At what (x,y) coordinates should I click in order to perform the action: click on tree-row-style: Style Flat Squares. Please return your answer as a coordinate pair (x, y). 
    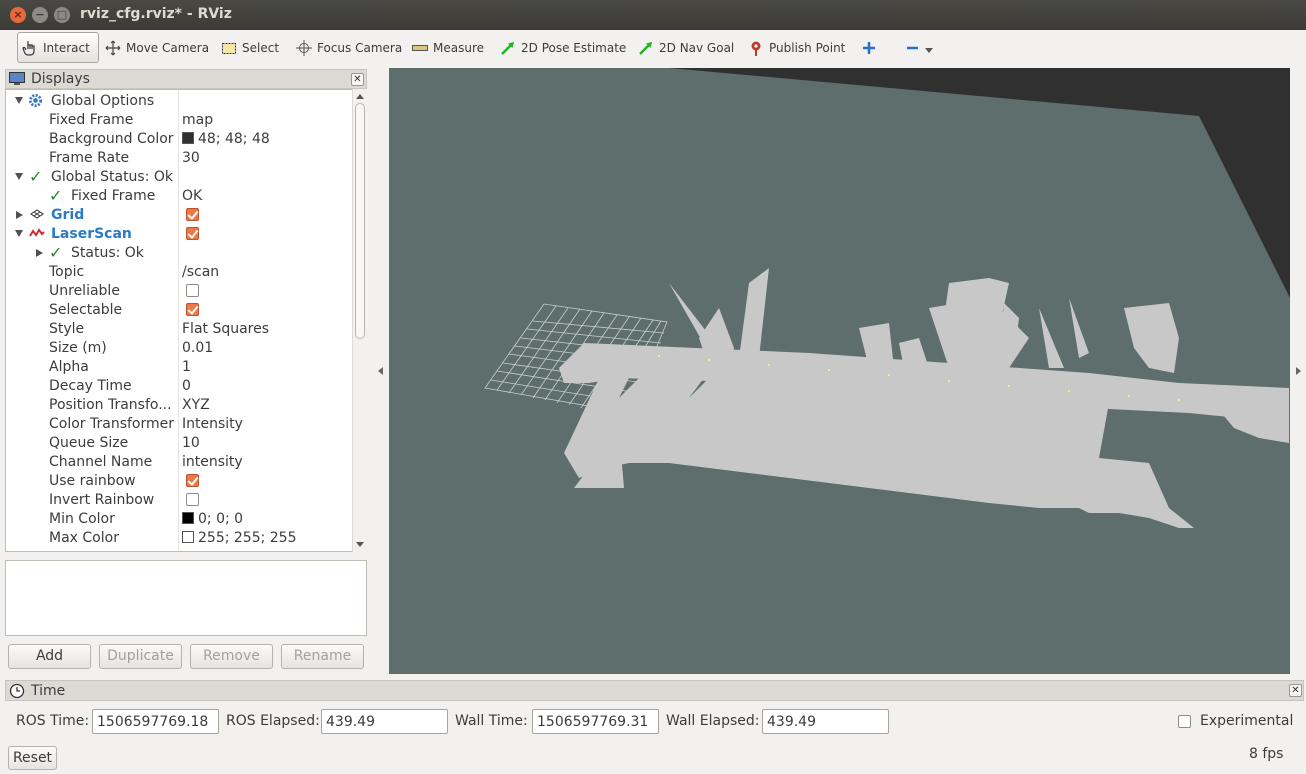
    Looking at the image, I should click on (182, 329).